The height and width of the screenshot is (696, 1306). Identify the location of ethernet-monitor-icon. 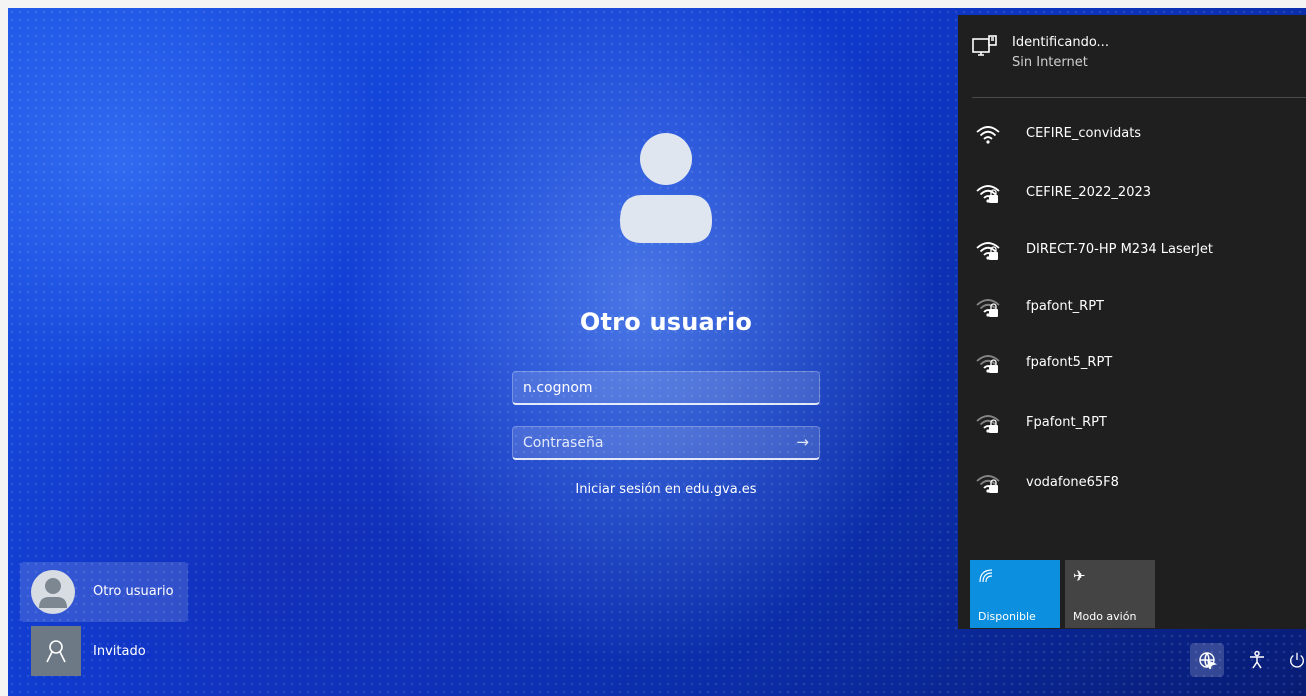
(984, 45).